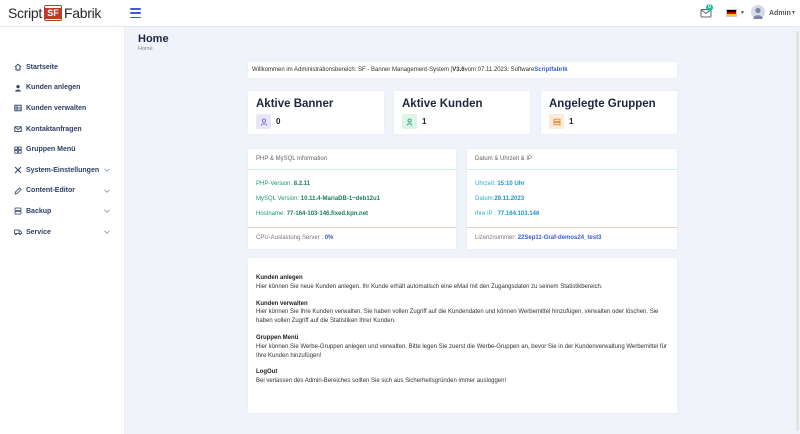 The width and height of the screenshot is (800, 434). I want to click on panel-title: PHP & MySQL Information, so click(352, 159).